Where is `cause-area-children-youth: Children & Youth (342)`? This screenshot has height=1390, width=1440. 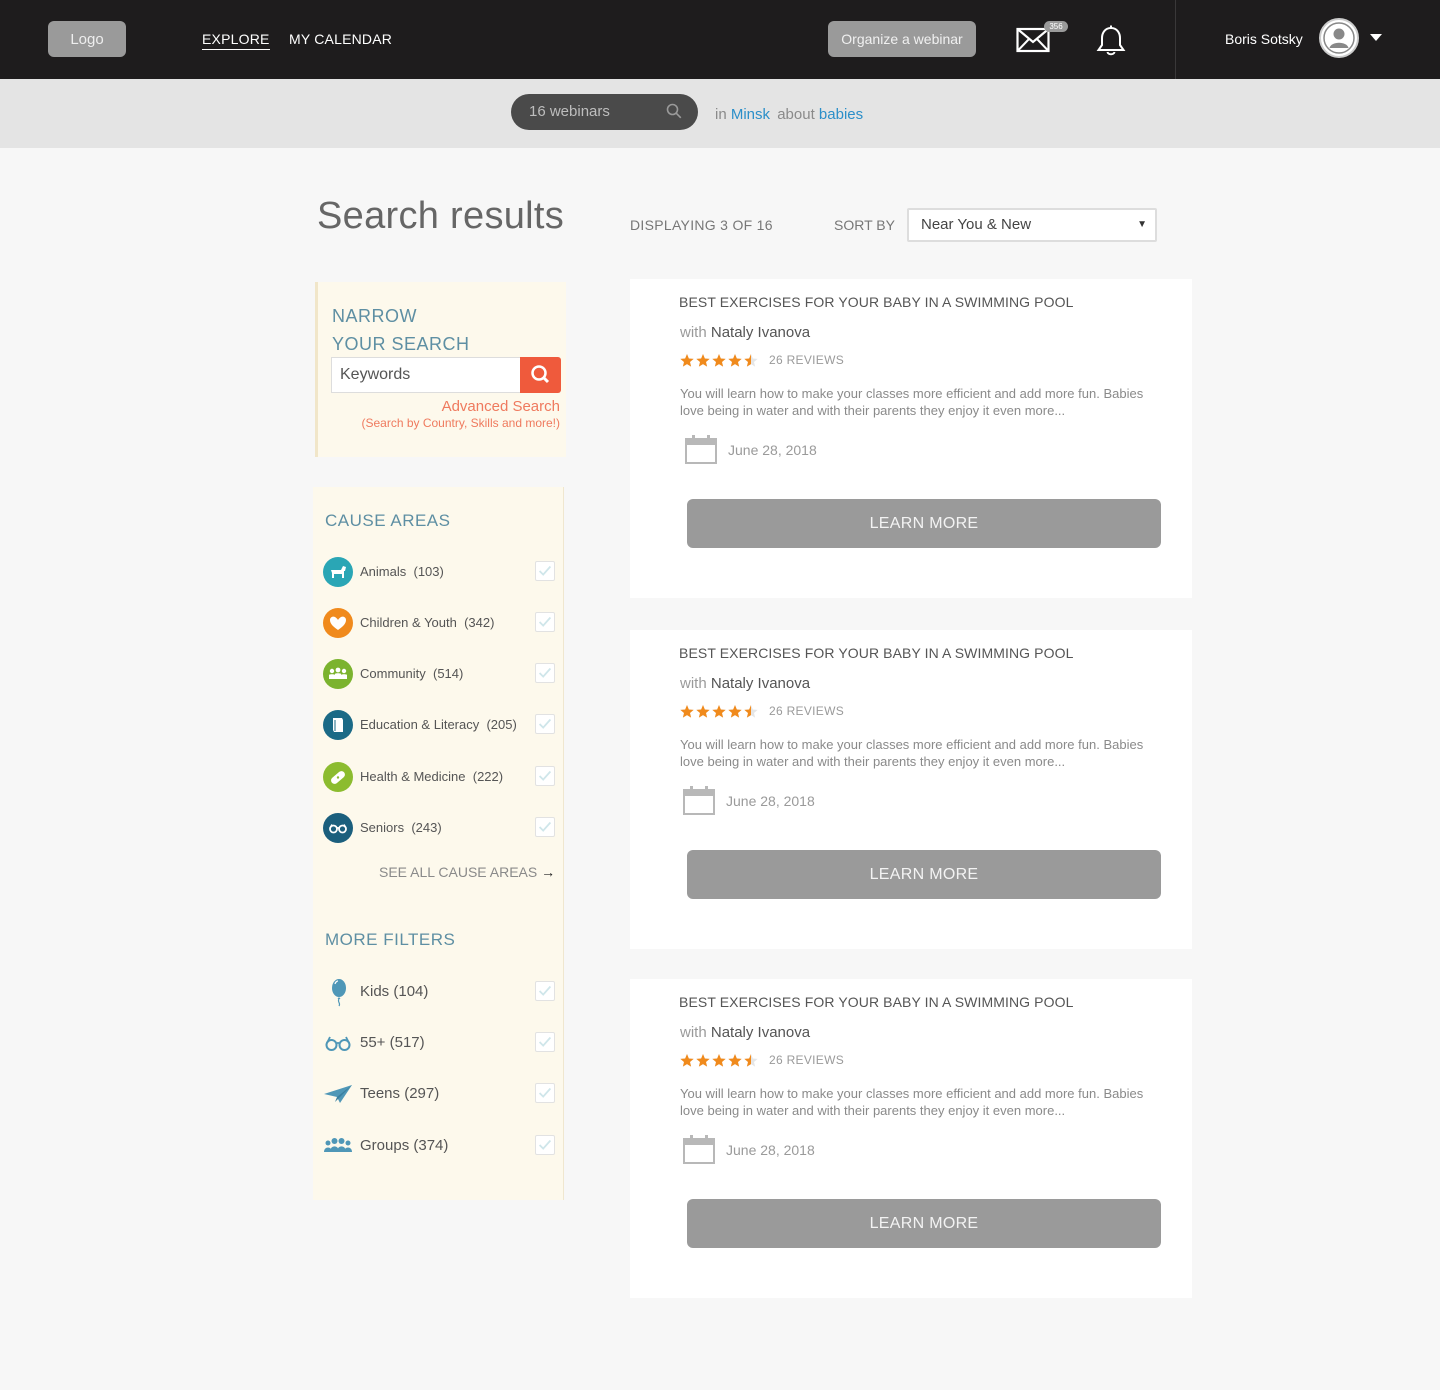 cause-area-children-youth: Children & Youth (342) is located at coordinates (439, 623).